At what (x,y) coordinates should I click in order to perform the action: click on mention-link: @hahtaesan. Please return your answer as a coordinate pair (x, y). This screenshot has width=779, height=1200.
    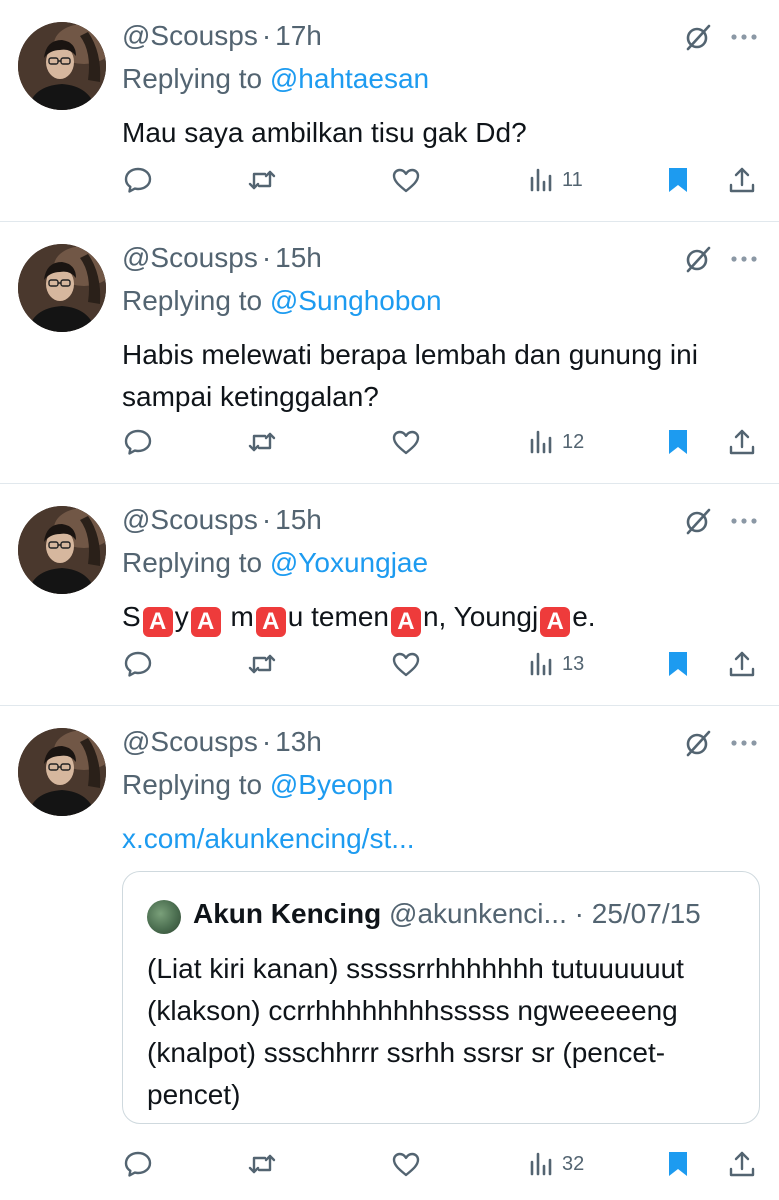
    Looking at the image, I should click on (349, 78).